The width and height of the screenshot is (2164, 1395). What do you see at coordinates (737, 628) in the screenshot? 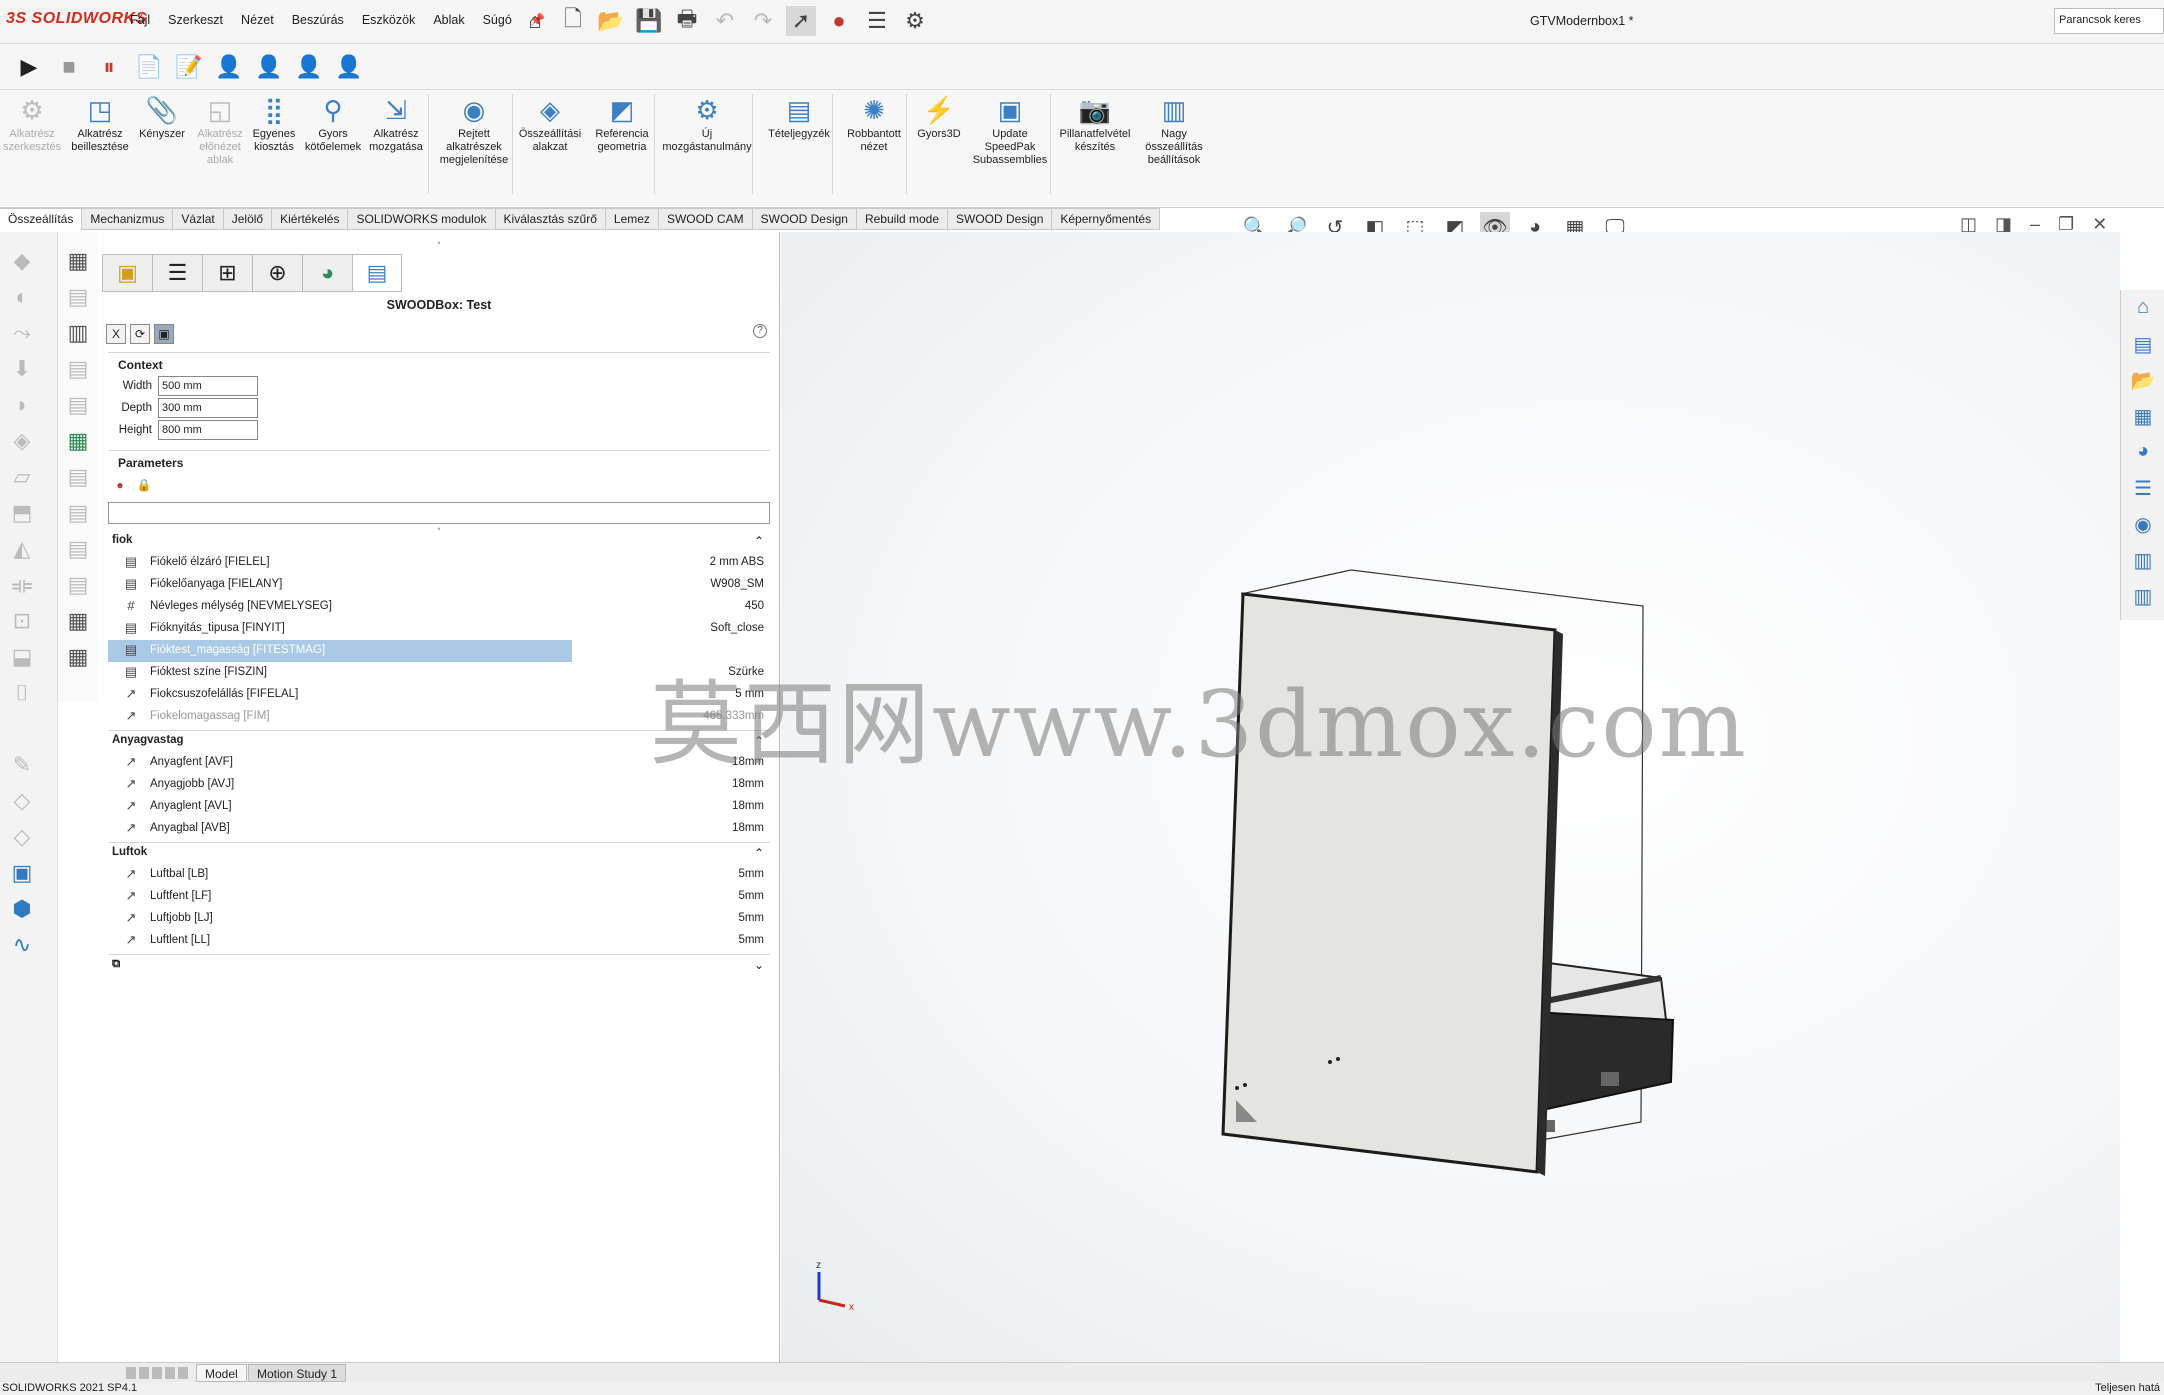
I see `parameter-value: Soft_close` at bounding box center [737, 628].